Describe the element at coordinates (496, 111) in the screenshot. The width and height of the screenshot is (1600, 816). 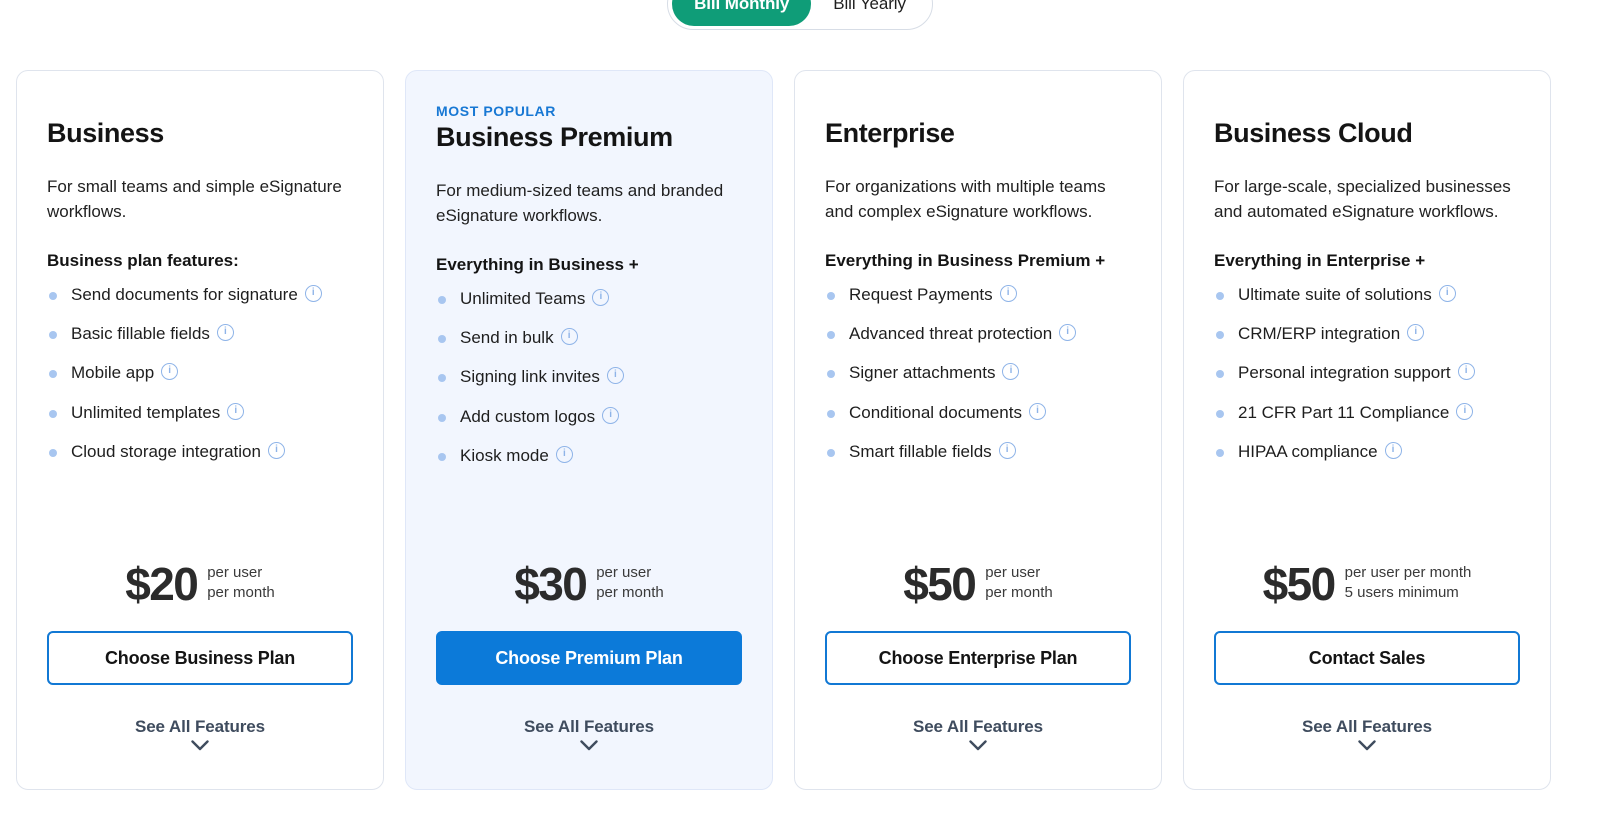
I see `most-popular-badge: MOST POPULAR` at that location.